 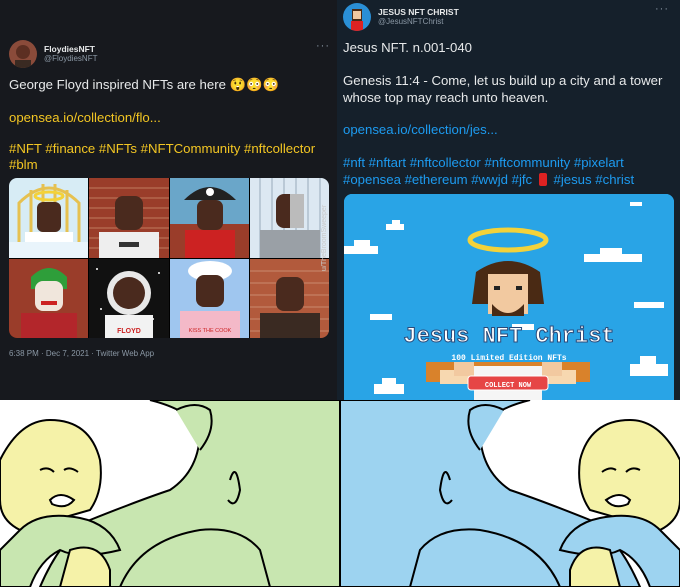 I want to click on tweet-body-line2: whose top may reach unto heaven., so click(x=446, y=97).